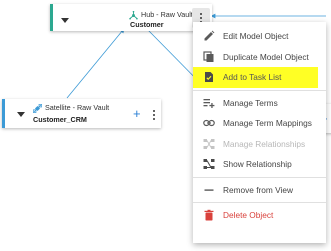 The height and width of the screenshot is (251, 331). I want to click on satellite-collapse-caret, so click(21, 114).